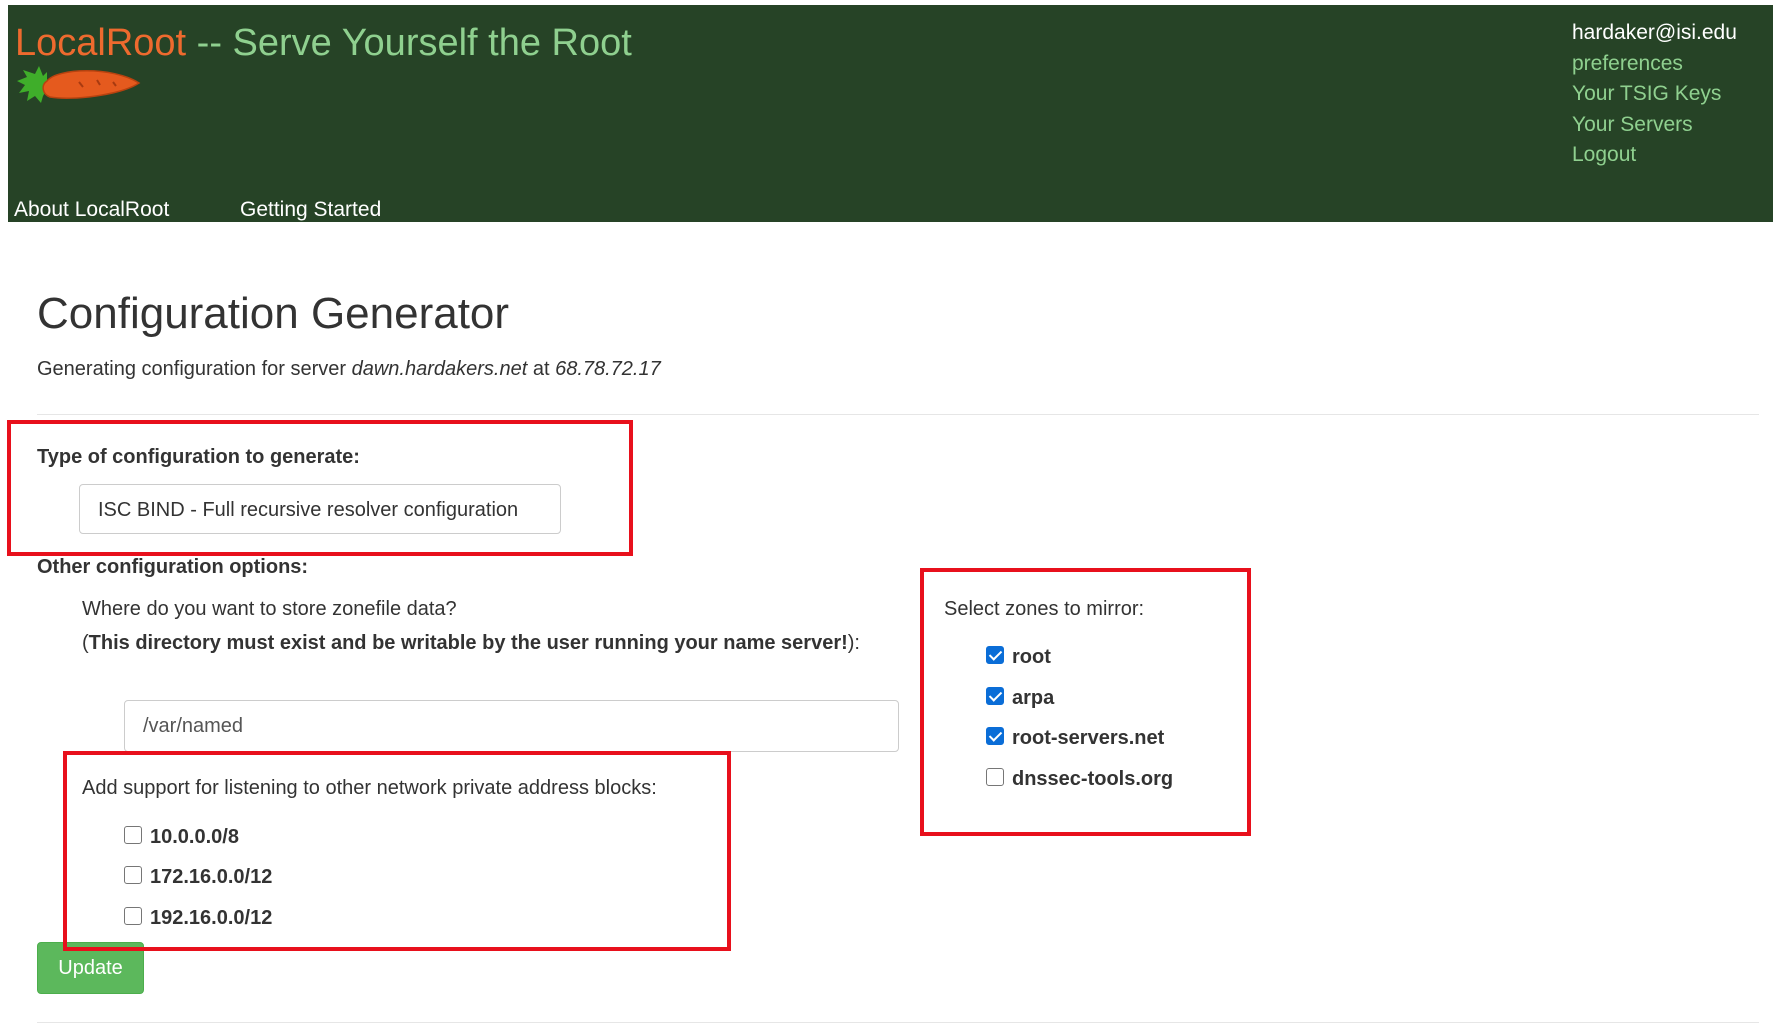  Describe the element at coordinates (1093, 779) in the screenshot. I see `zone-dnssec-tools-label: dnssec-tools.org` at that location.